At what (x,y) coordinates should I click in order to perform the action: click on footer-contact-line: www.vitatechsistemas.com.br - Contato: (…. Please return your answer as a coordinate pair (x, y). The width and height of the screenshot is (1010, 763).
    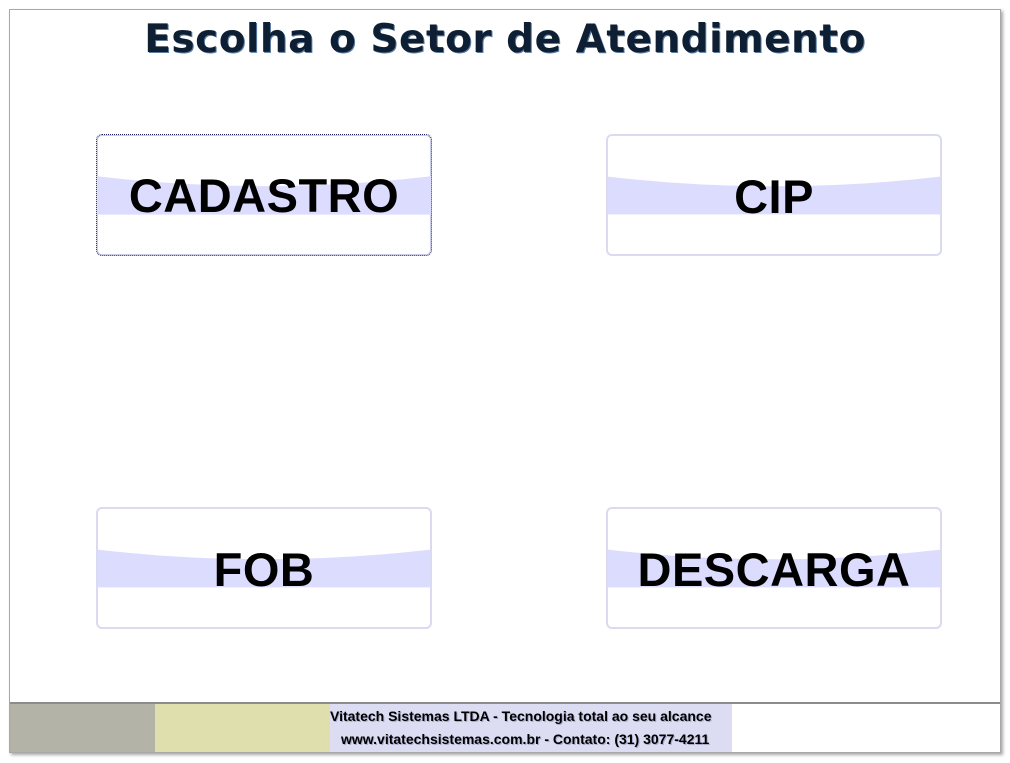
    Looking at the image, I should click on (525, 739).